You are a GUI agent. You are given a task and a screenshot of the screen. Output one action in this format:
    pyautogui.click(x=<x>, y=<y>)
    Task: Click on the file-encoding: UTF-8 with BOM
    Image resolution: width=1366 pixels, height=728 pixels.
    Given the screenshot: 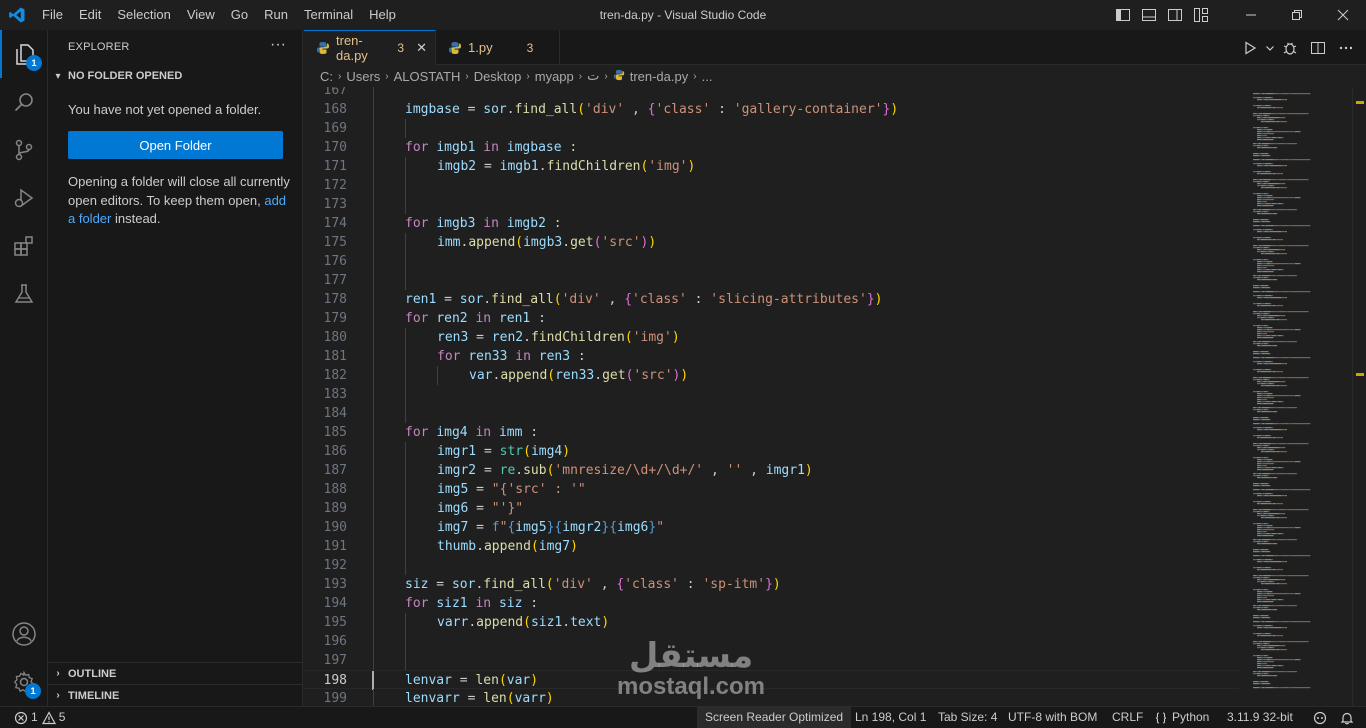 What is the action you would take?
    pyautogui.click(x=1052, y=717)
    